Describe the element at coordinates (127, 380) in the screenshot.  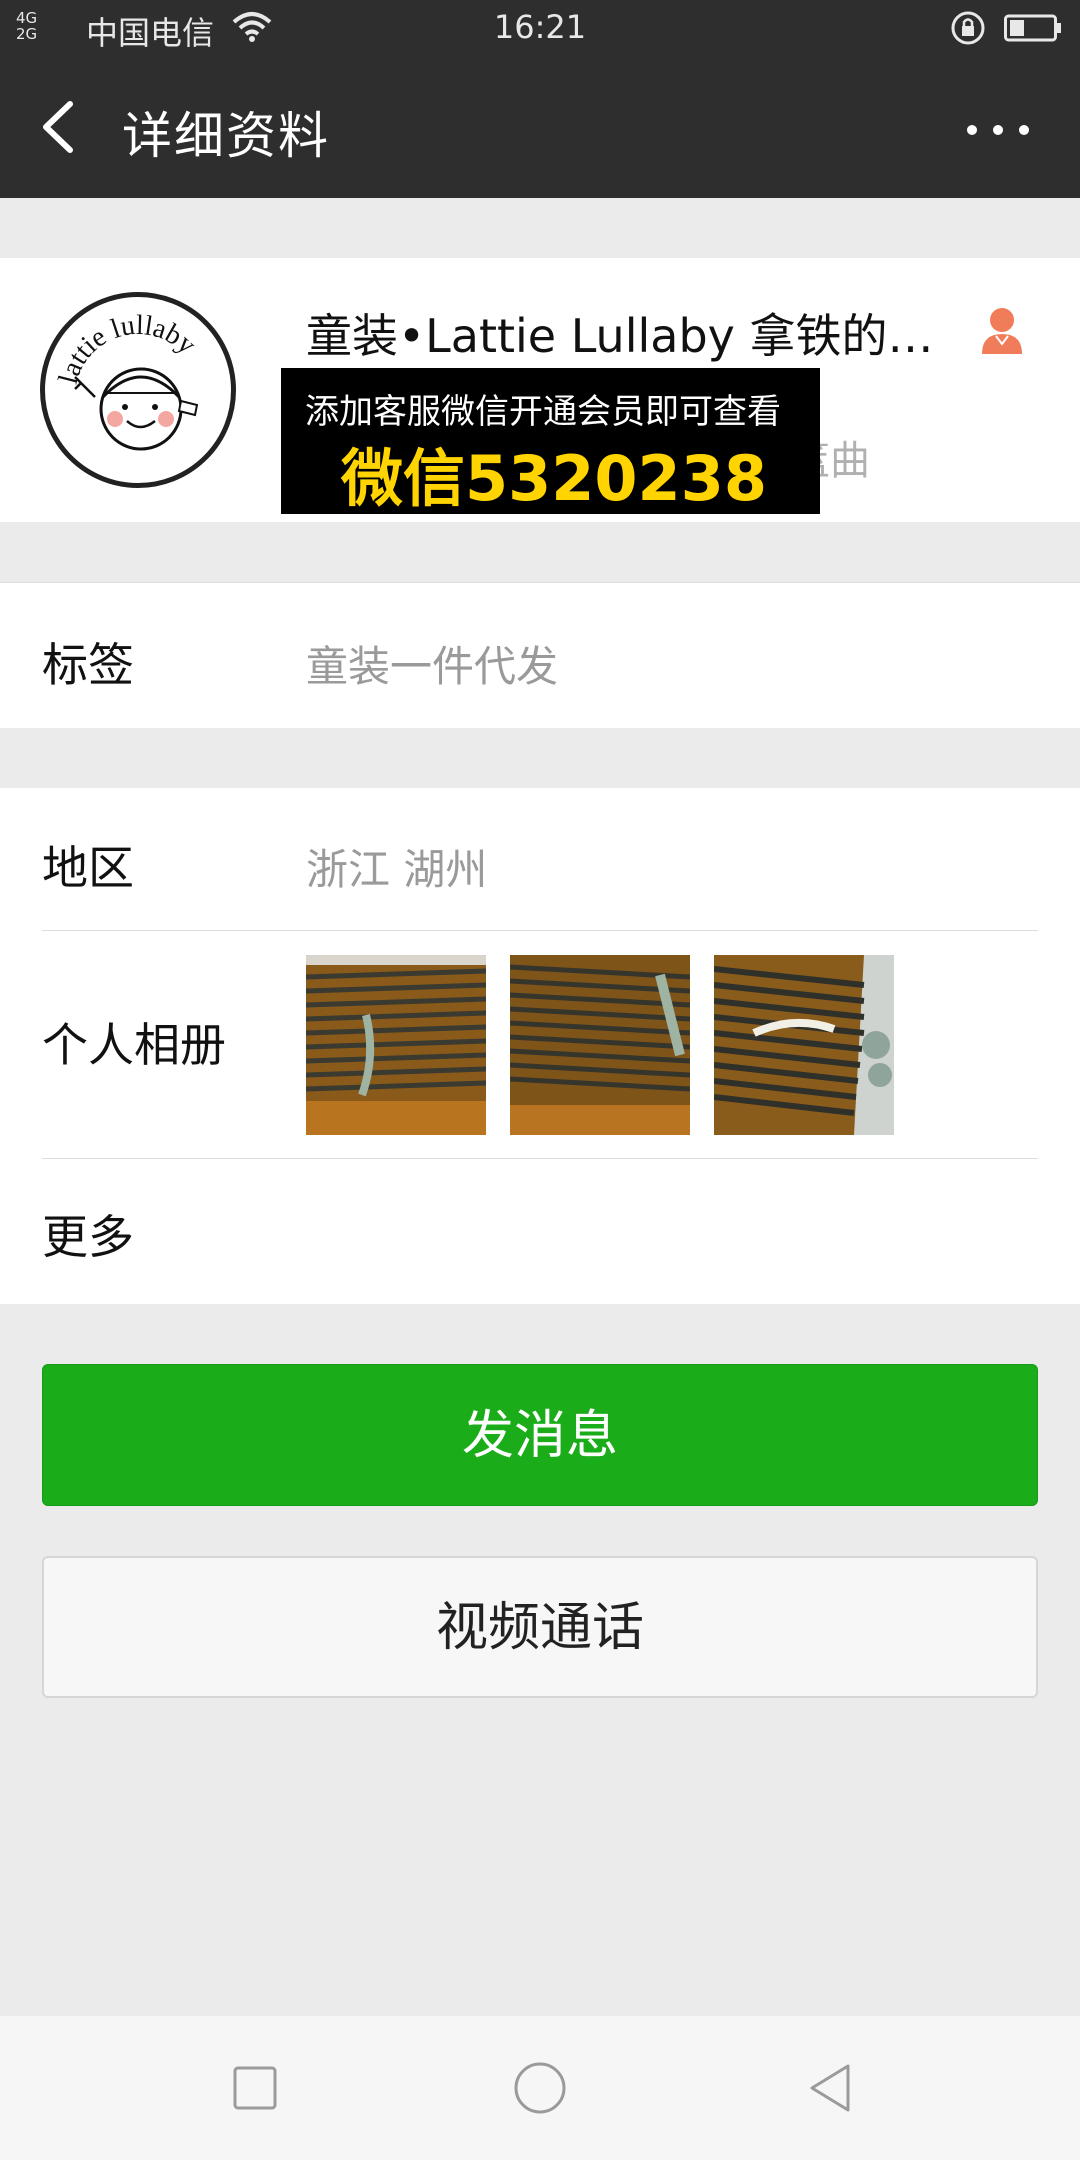
I see `avatar-cartoon-icon: lattie lullaby` at that location.